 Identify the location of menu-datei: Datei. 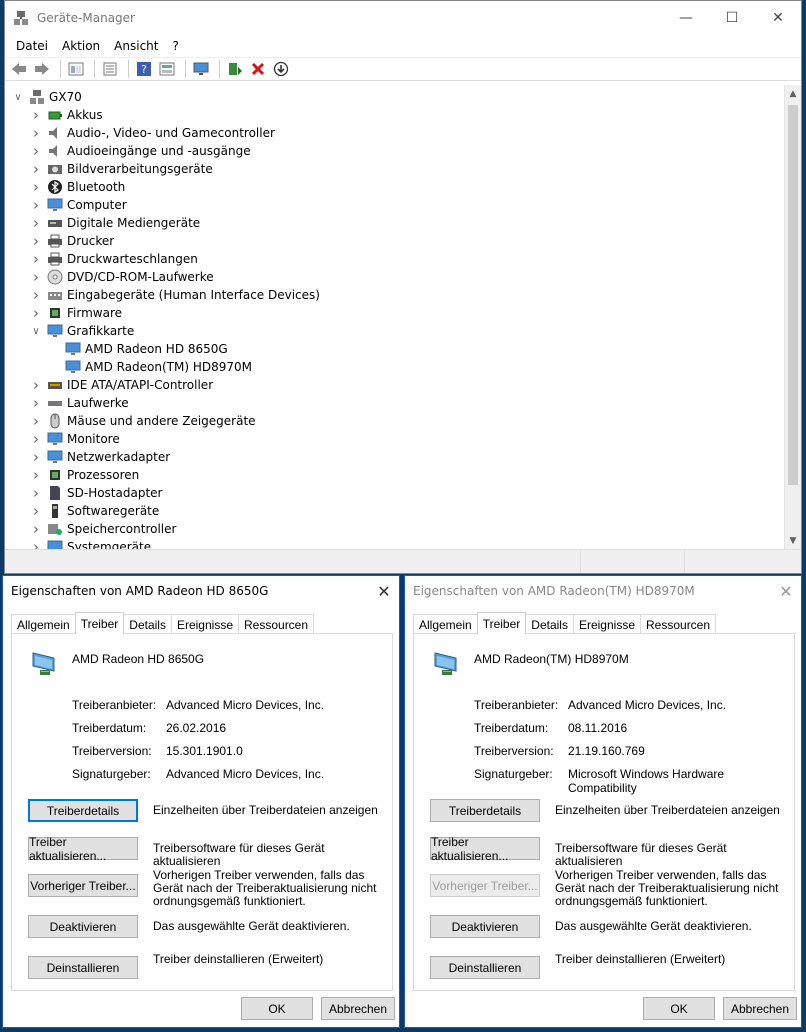
(32, 46).